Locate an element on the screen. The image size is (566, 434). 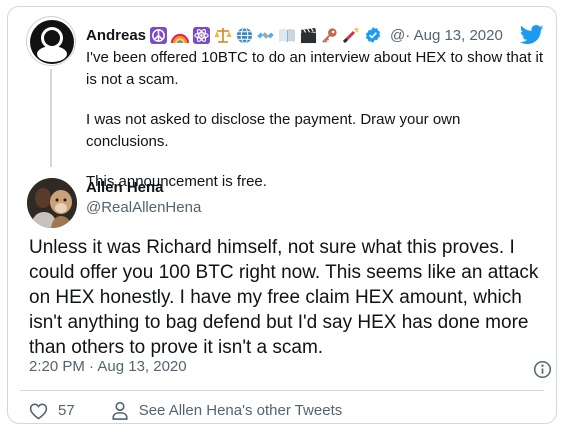
scales-icon is located at coordinates (223, 35).